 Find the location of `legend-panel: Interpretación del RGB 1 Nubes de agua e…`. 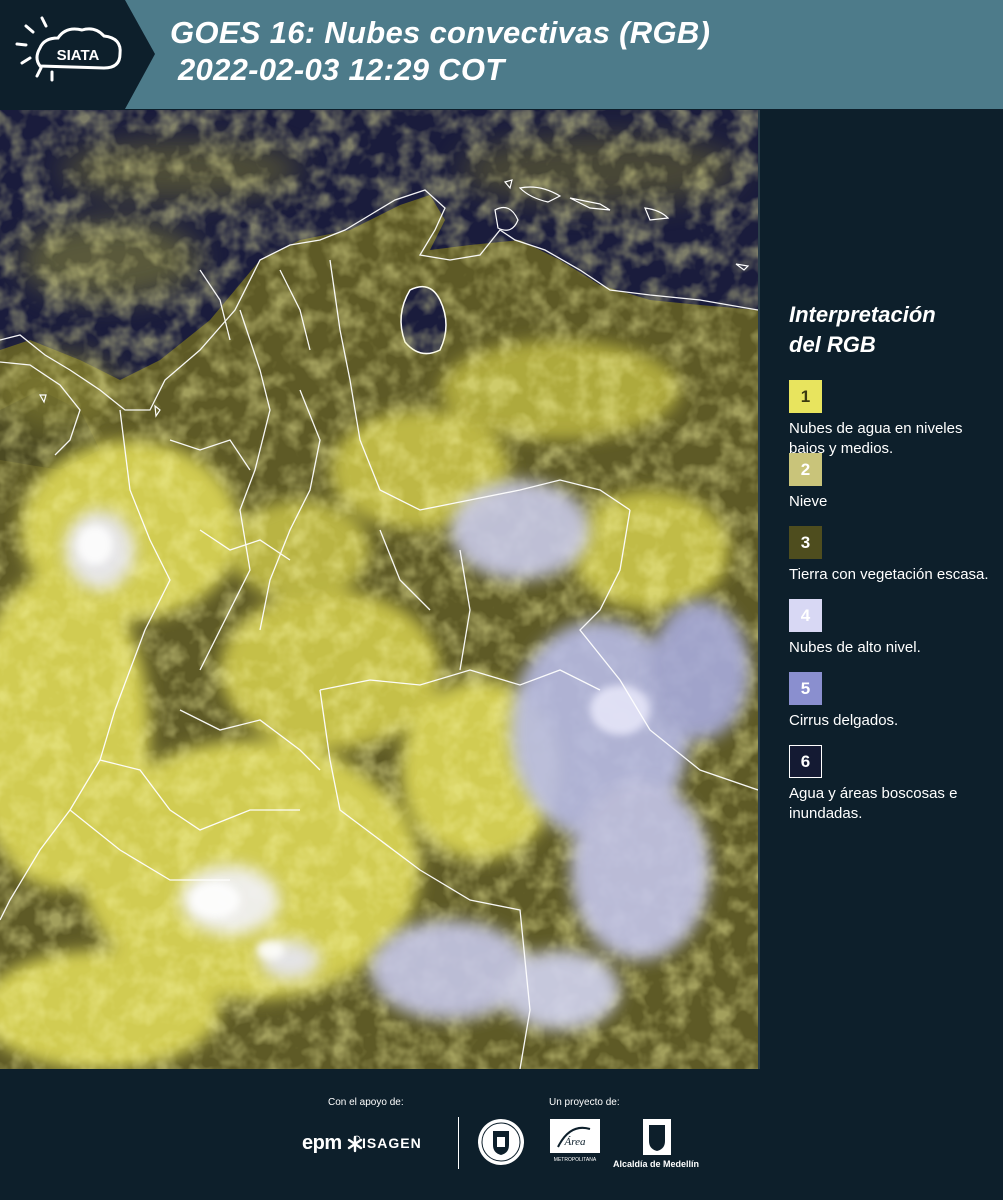

legend-panel: Interpretación del RGB 1 Nubes de agua e… is located at coordinates (889, 561).